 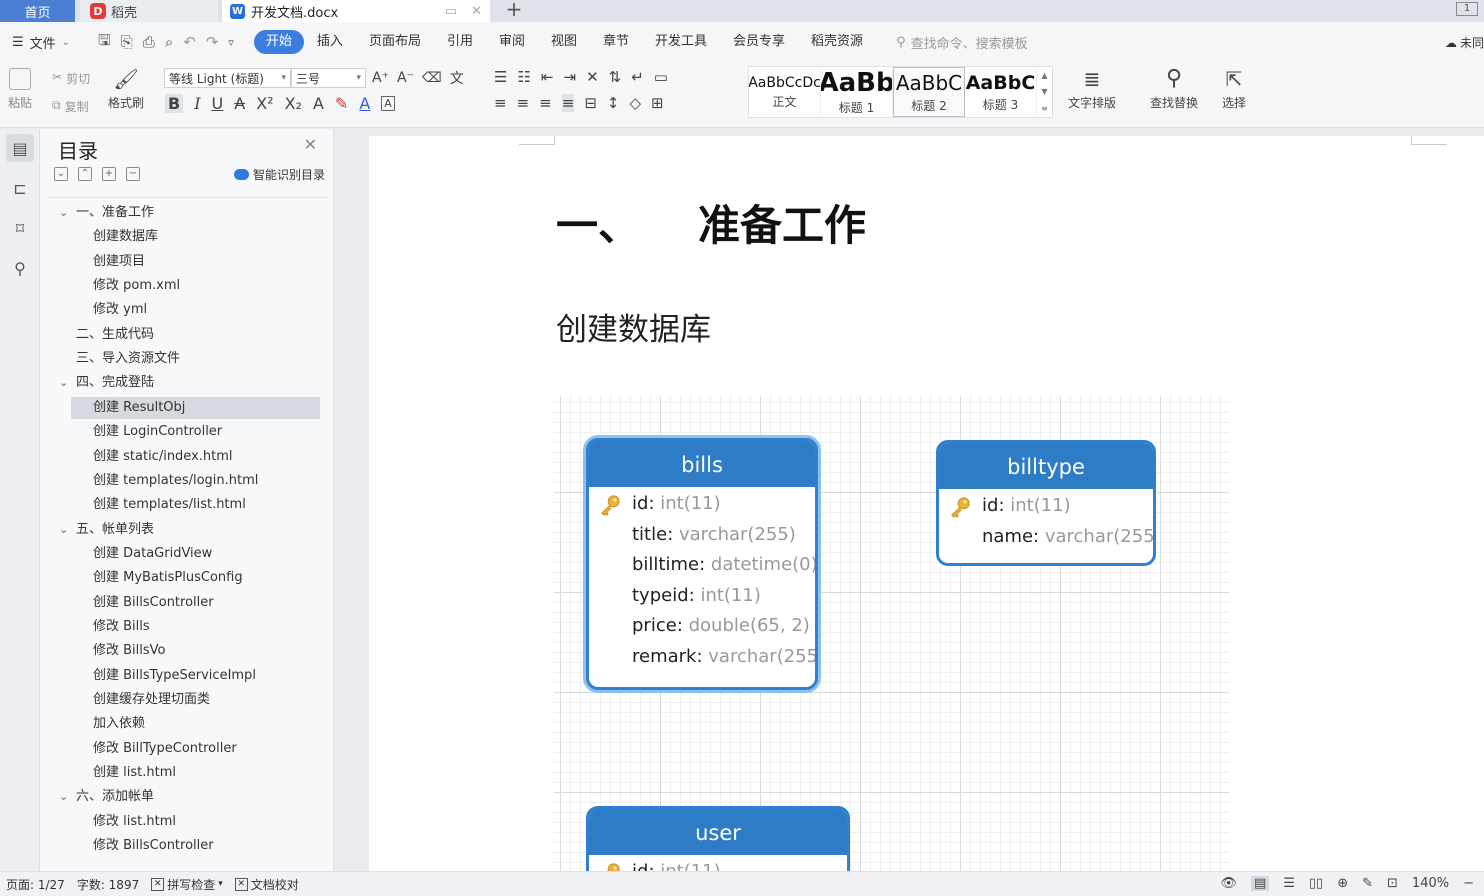 What do you see at coordinates (109, 174) in the screenshot?
I see `add-heading-icon: +` at bounding box center [109, 174].